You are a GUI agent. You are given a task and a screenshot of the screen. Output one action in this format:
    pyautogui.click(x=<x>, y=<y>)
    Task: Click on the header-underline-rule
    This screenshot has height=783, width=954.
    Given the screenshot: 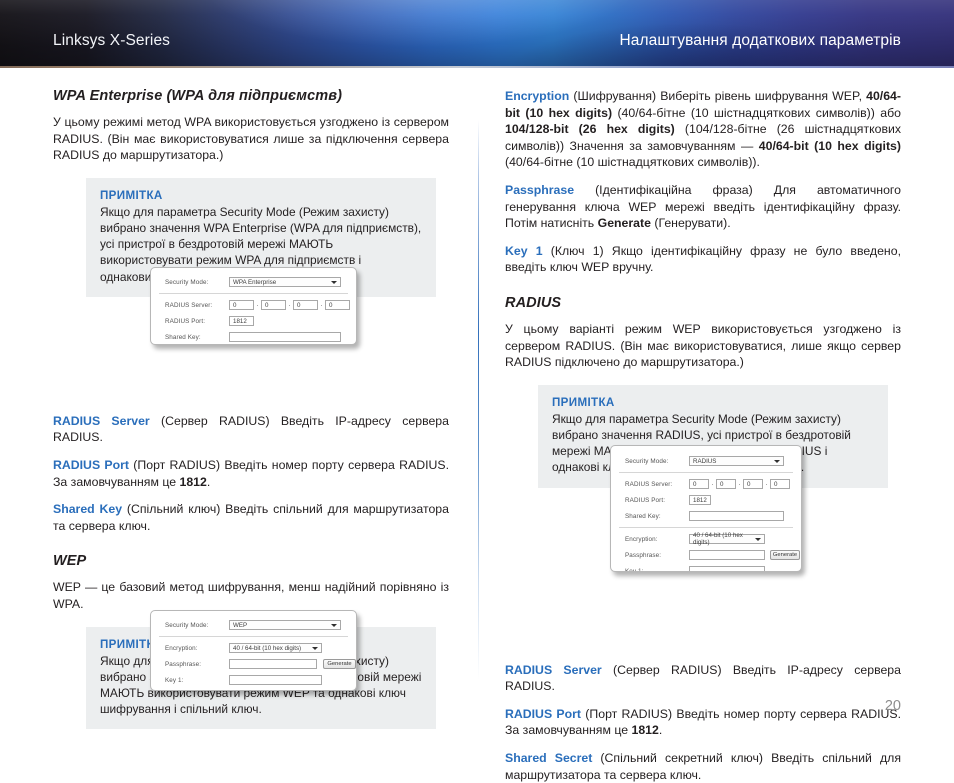 What is the action you would take?
    pyautogui.click(x=477, y=67)
    